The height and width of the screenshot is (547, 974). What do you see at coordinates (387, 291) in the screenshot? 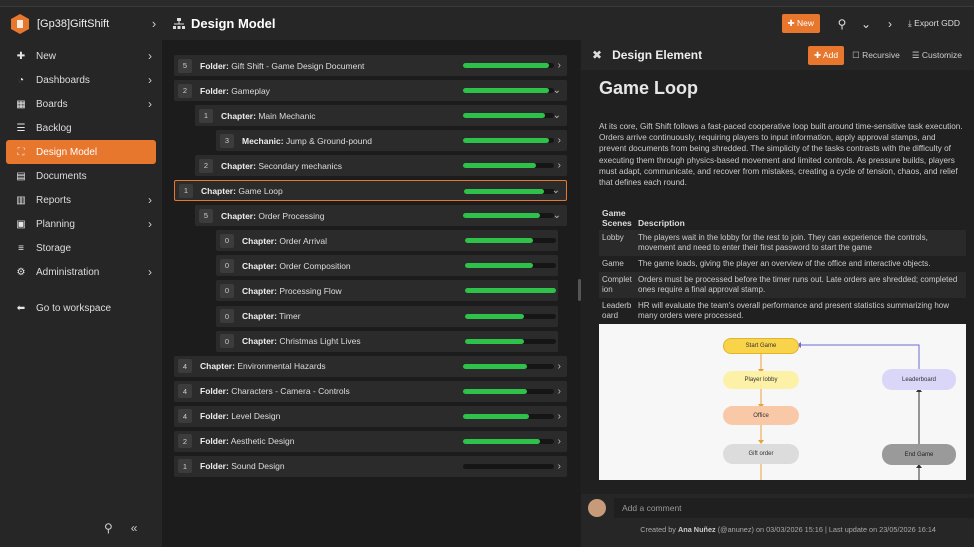
I see `tree-row: 0Chapter: Processing Flow›` at bounding box center [387, 291].